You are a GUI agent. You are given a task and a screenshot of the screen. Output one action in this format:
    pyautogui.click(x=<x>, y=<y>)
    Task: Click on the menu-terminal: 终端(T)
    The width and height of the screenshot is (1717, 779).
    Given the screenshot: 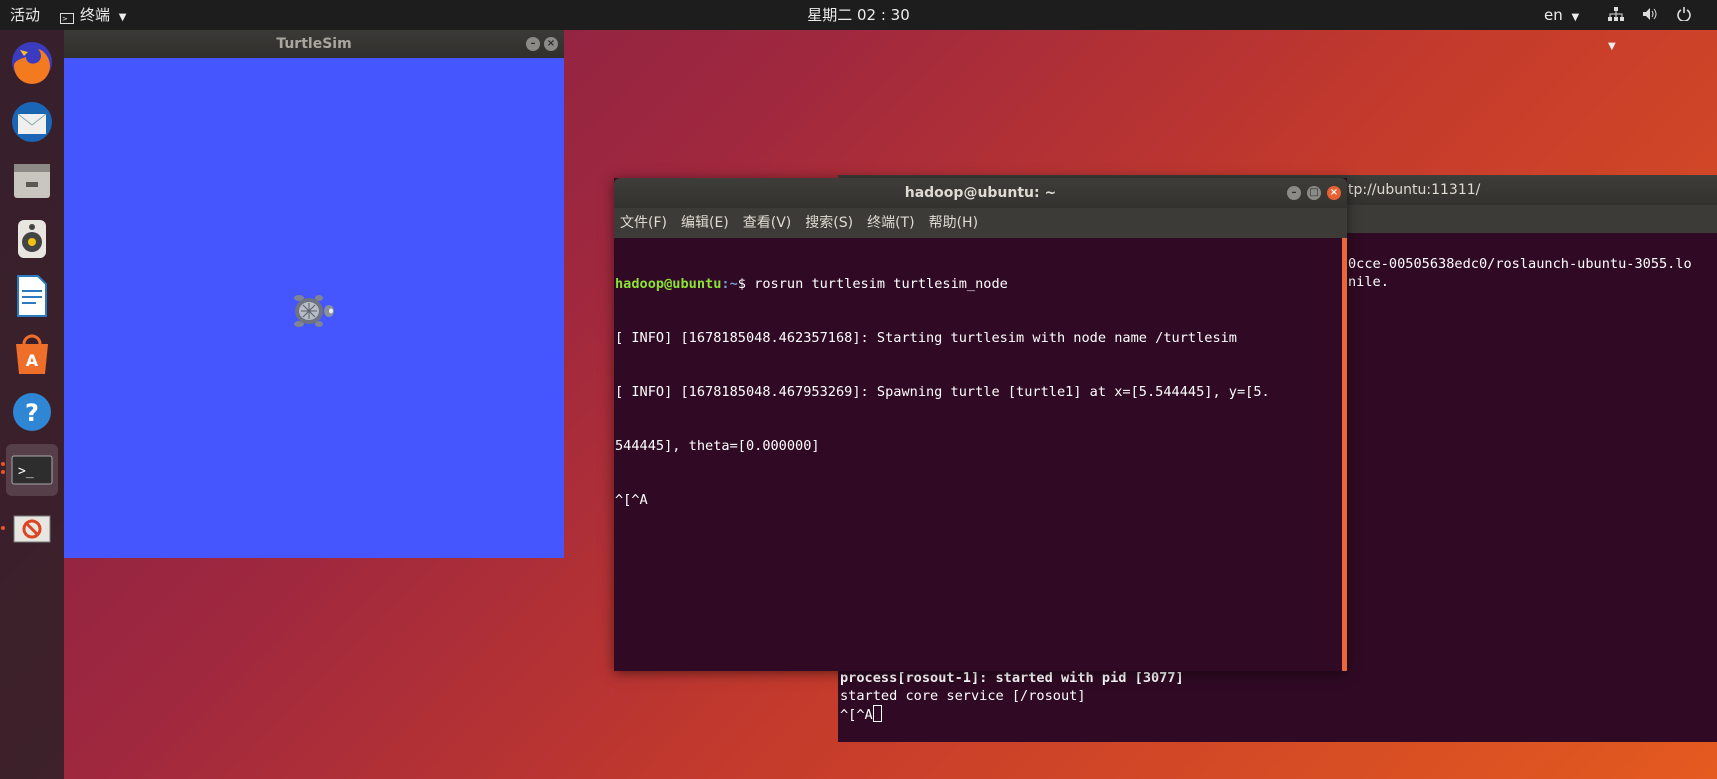 What is the action you would take?
    pyautogui.click(x=890, y=223)
    